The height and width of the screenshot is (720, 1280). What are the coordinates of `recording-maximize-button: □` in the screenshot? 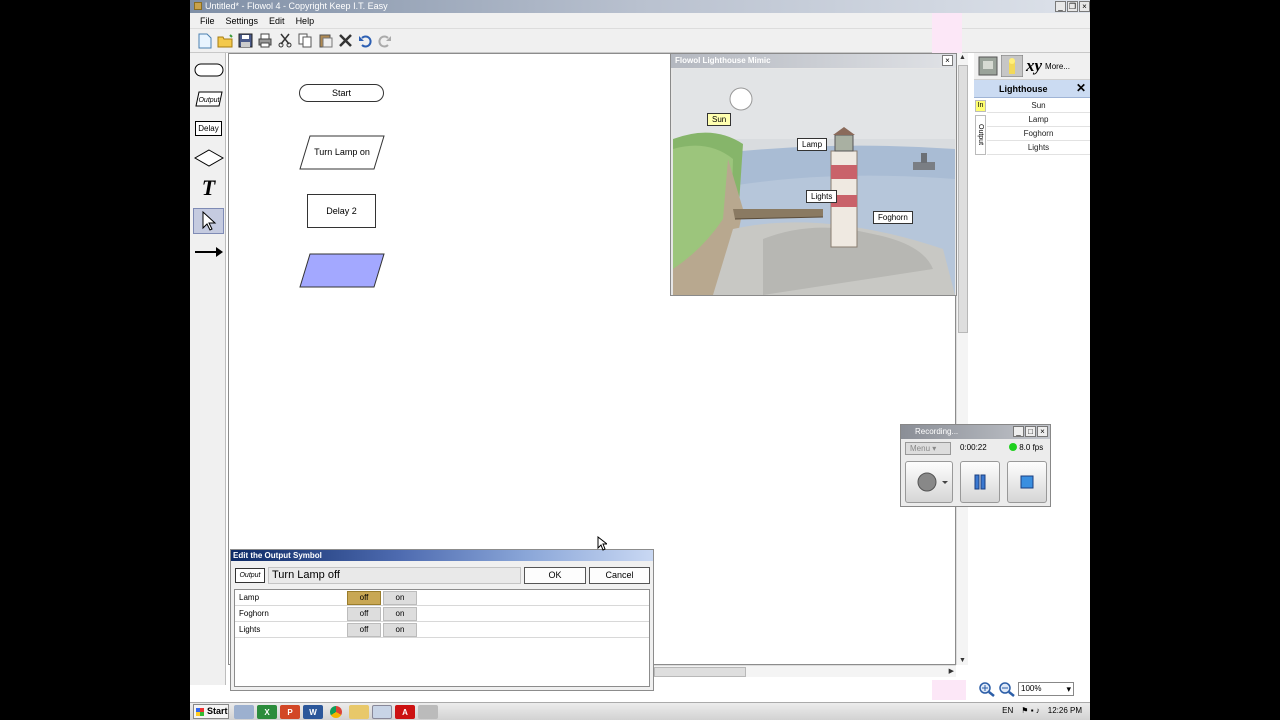 It's located at (1030, 431).